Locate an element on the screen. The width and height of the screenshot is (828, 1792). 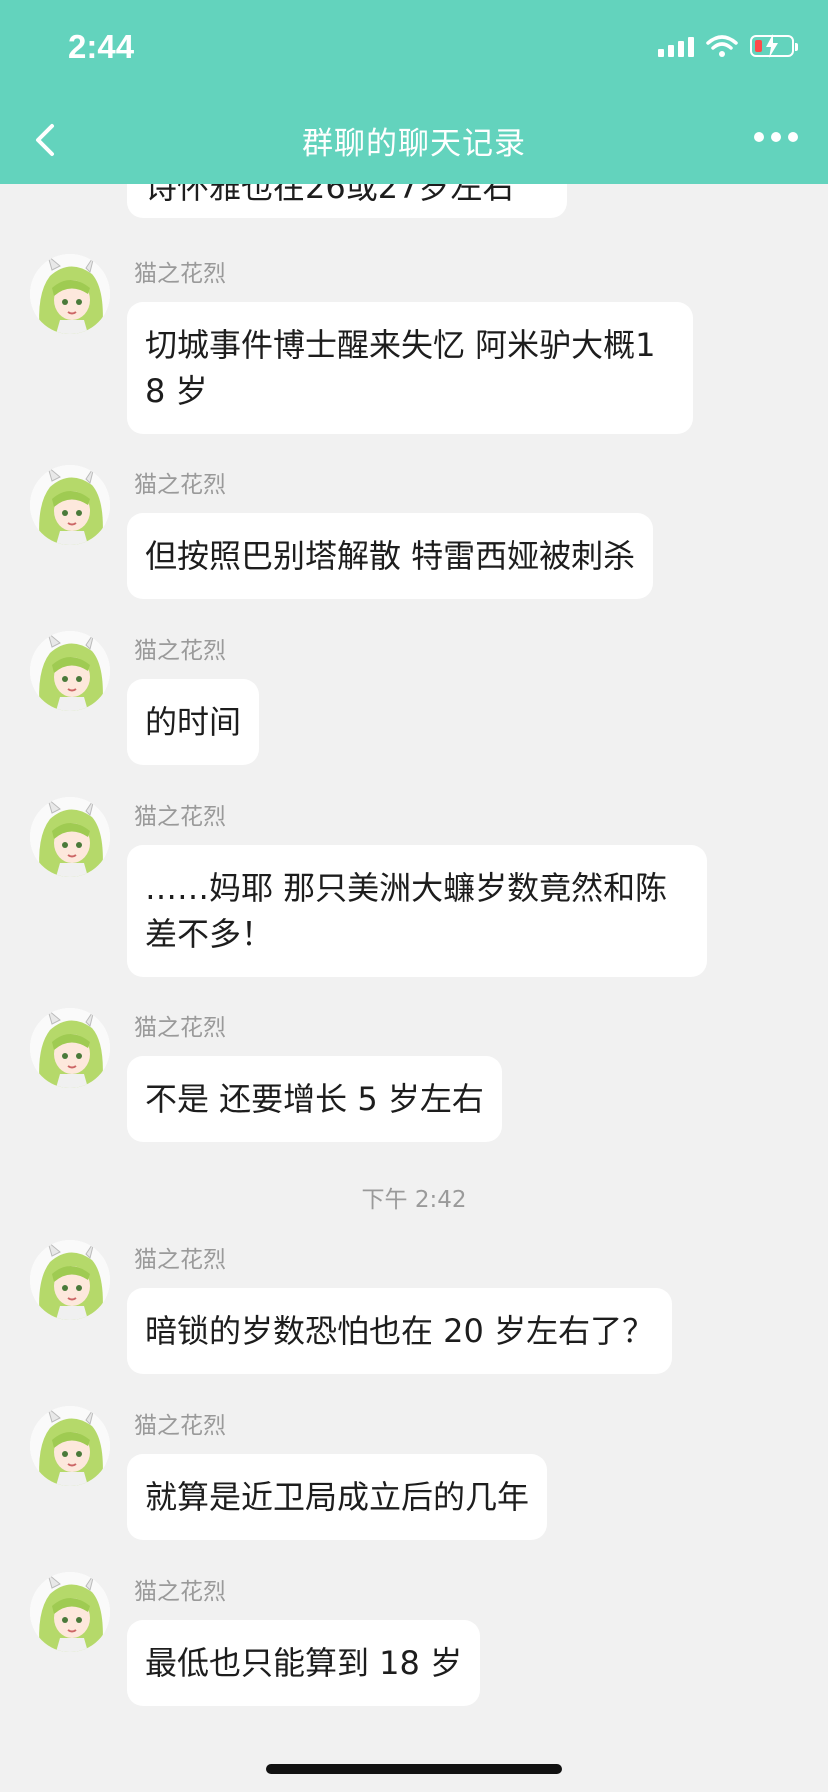
message-bubble: ……妈耶 那只美洲大蠊岁数竟然和陈差不多！ is located at coordinates (417, 911).